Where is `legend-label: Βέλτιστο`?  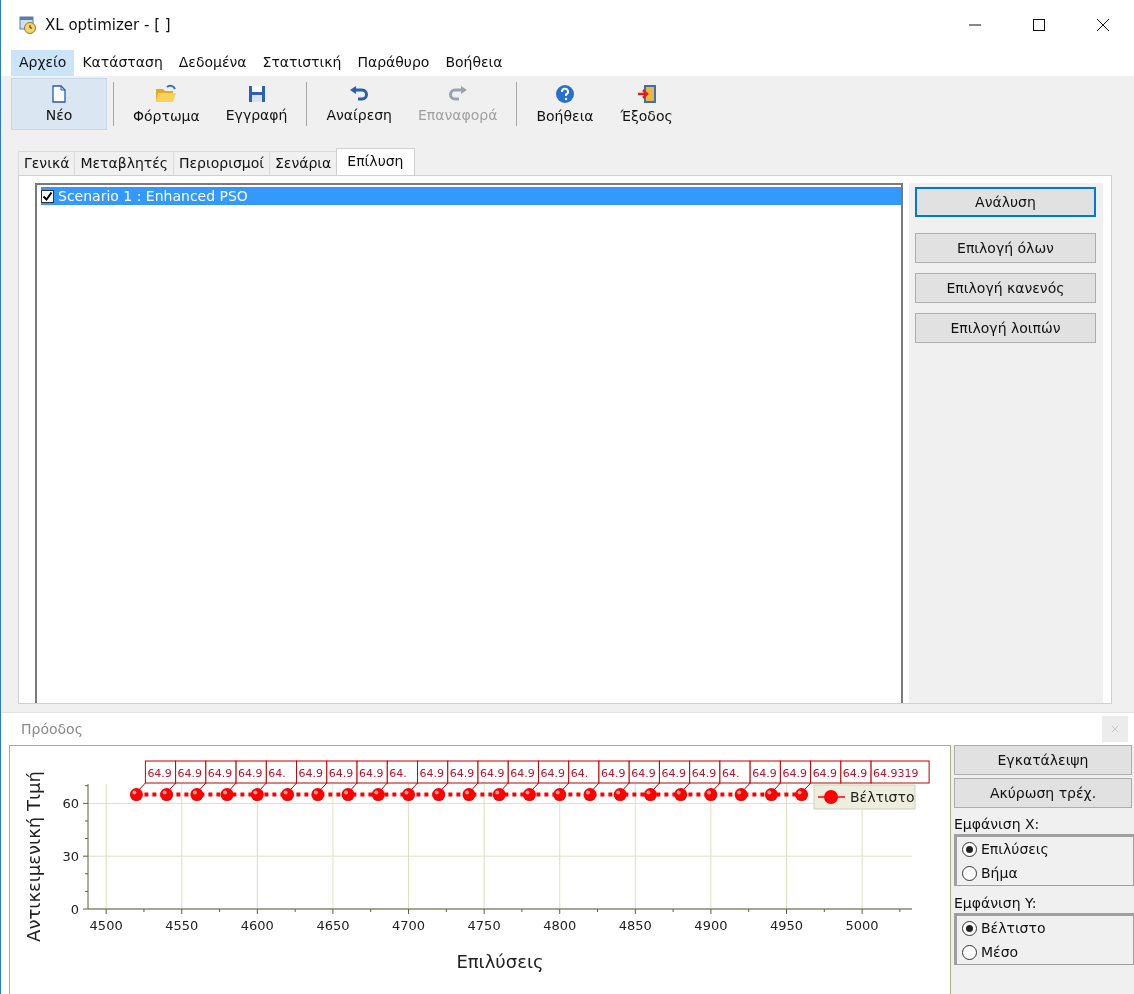 legend-label: Βέλτιστο is located at coordinates (882, 797).